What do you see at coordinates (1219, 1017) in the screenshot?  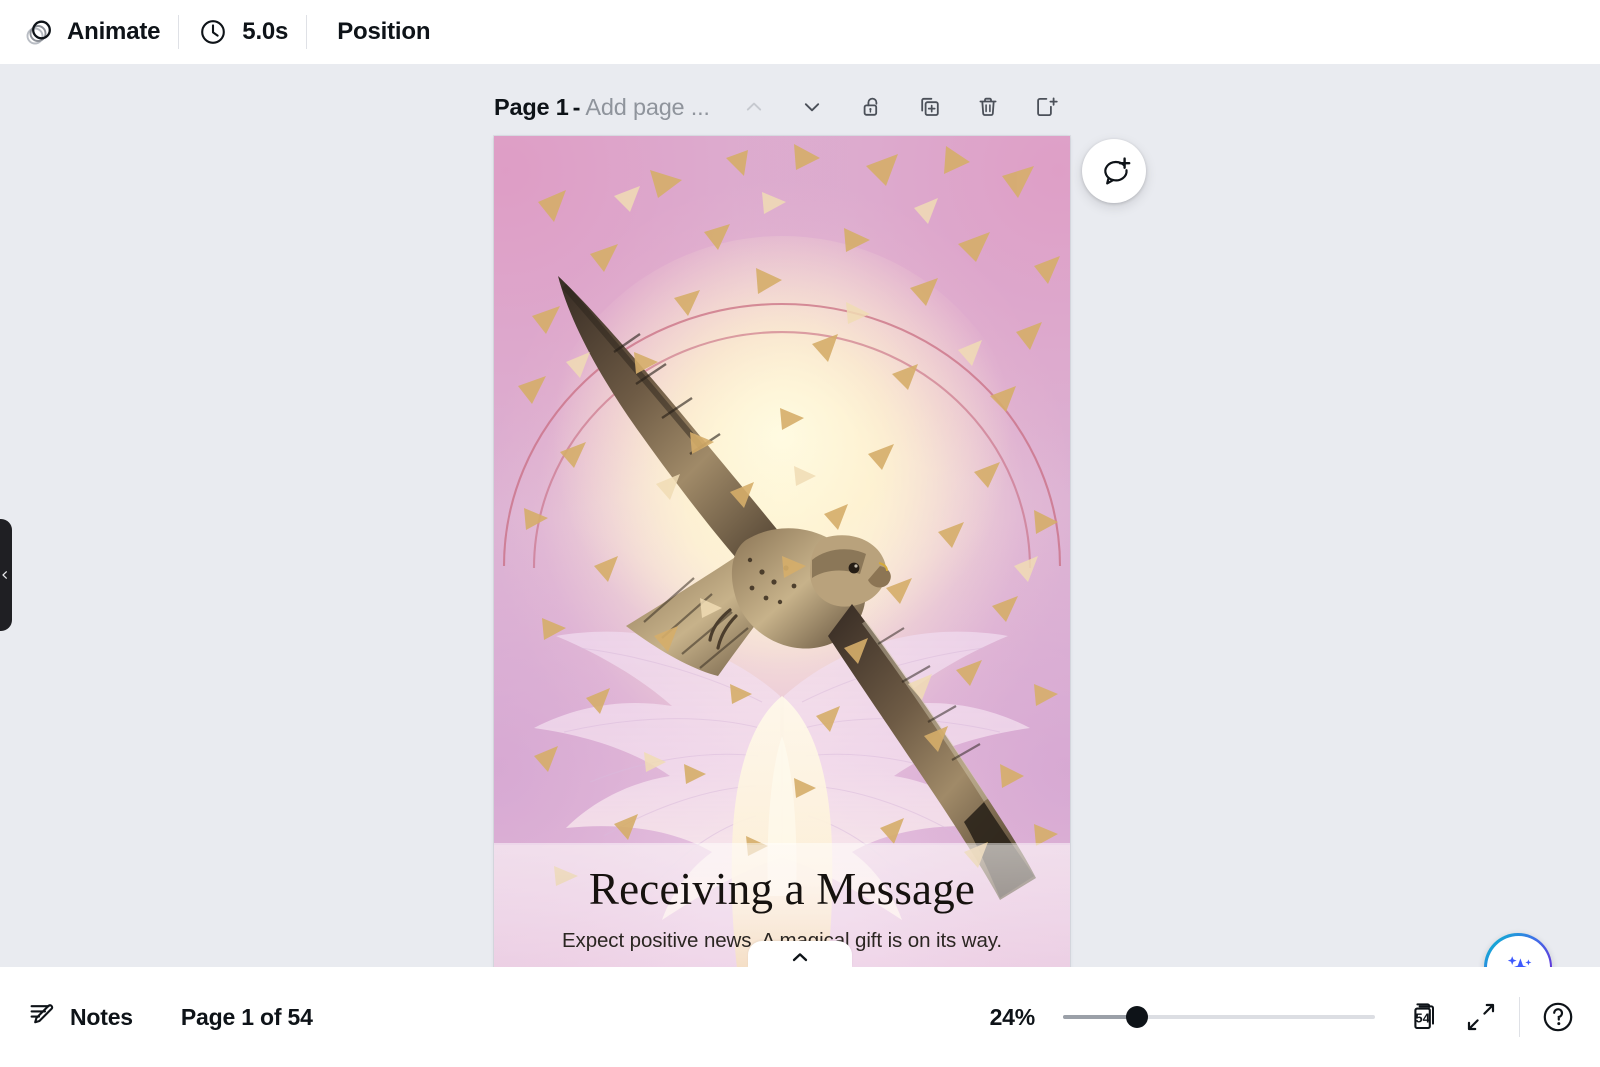 I see `zoom-slider` at bounding box center [1219, 1017].